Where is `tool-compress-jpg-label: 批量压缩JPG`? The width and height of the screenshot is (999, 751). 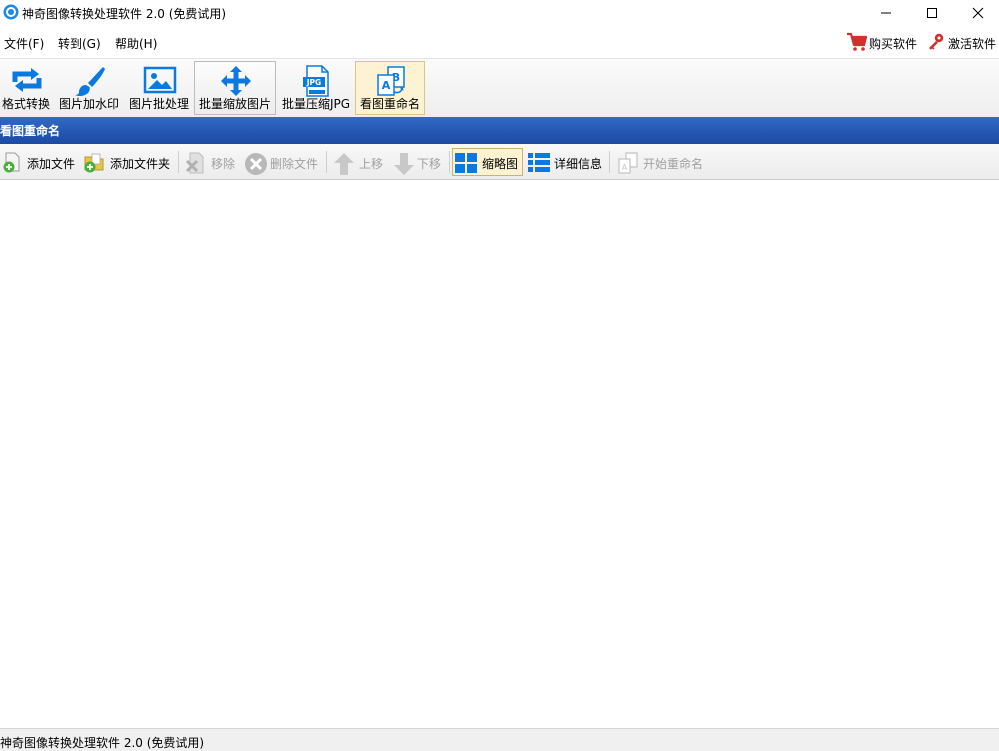
tool-compress-jpg-label: 批量压缩JPG is located at coordinates (316, 104).